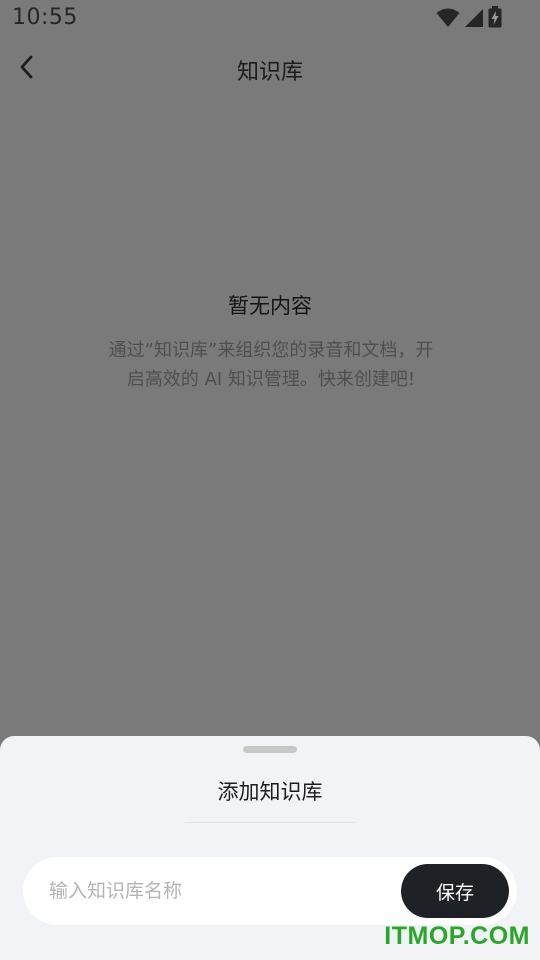 The height and width of the screenshot is (960, 540). I want to click on name-input-row: 保存, so click(270, 891).